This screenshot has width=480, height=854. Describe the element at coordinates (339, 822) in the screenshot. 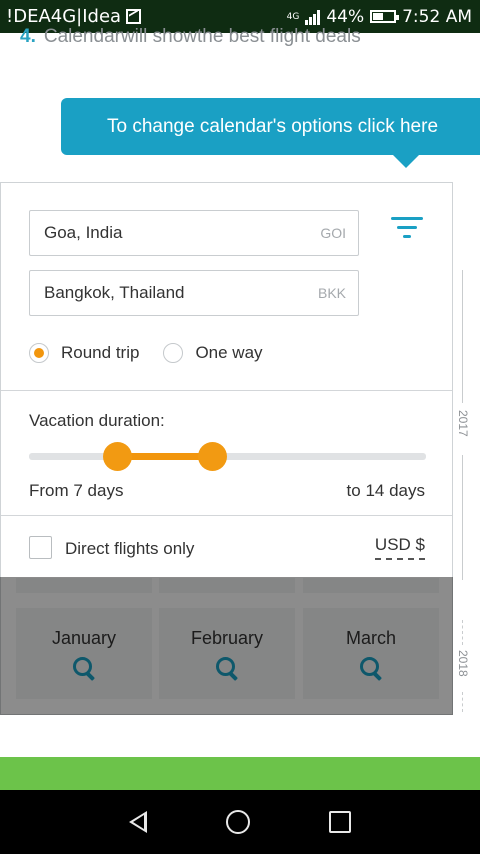

I see `recent-apps-icon` at that location.